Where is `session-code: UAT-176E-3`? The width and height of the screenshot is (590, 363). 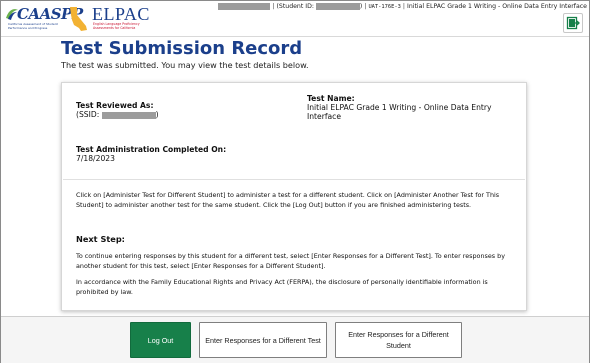 session-code: UAT-176E-3 is located at coordinates (384, 6).